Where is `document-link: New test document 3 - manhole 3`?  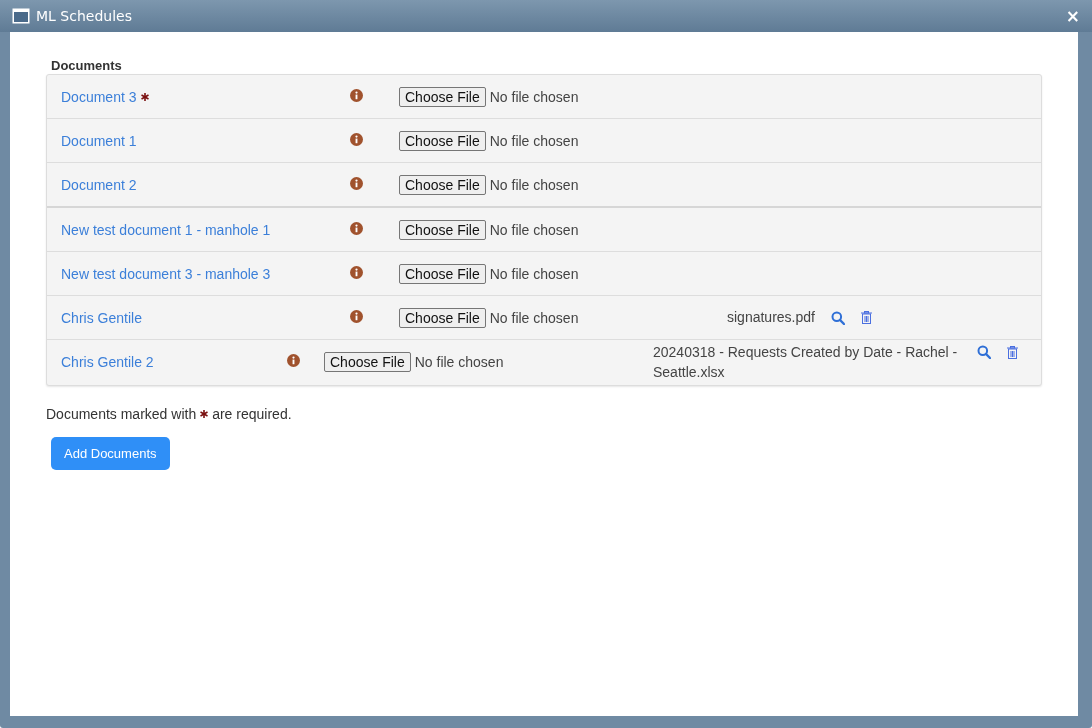
document-link: New test document 3 - manhole 3 is located at coordinates (166, 273).